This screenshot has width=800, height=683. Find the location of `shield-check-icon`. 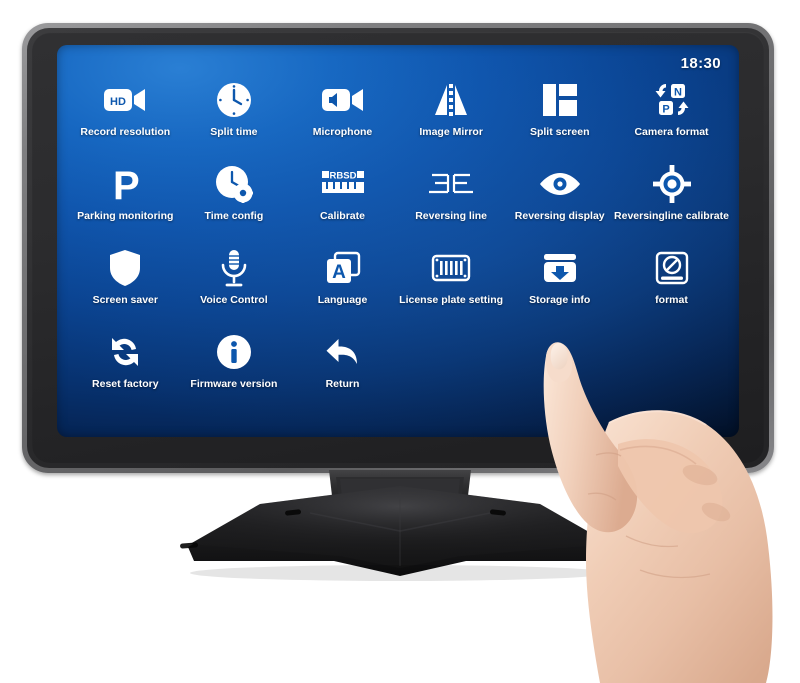

shield-check-icon is located at coordinates (125, 268).